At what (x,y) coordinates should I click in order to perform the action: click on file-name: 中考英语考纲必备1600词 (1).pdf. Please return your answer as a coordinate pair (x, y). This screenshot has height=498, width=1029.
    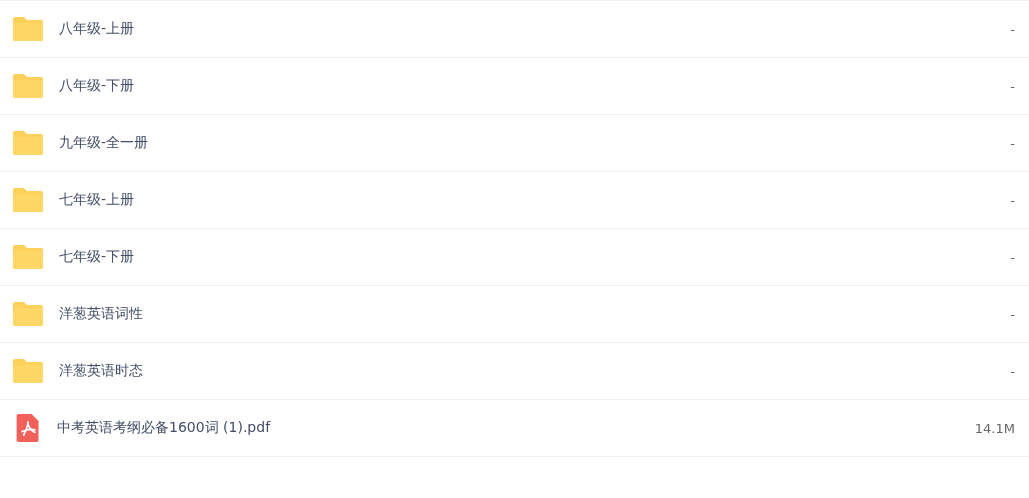
    Looking at the image, I should click on (516, 428).